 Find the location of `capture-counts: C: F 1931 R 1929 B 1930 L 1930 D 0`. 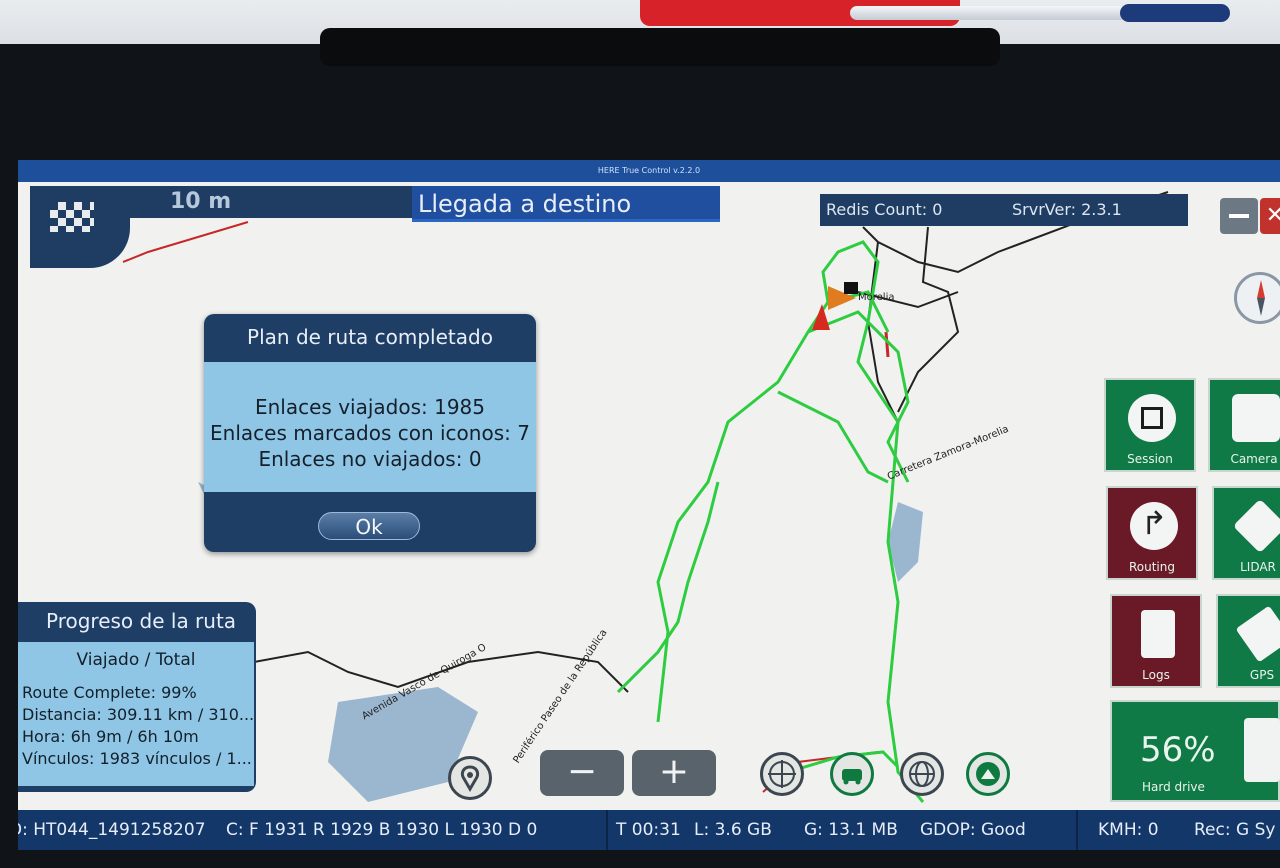

capture-counts: C: F 1931 R 1929 B 1930 L 1930 D 0 is located at coordinates (382, 830).